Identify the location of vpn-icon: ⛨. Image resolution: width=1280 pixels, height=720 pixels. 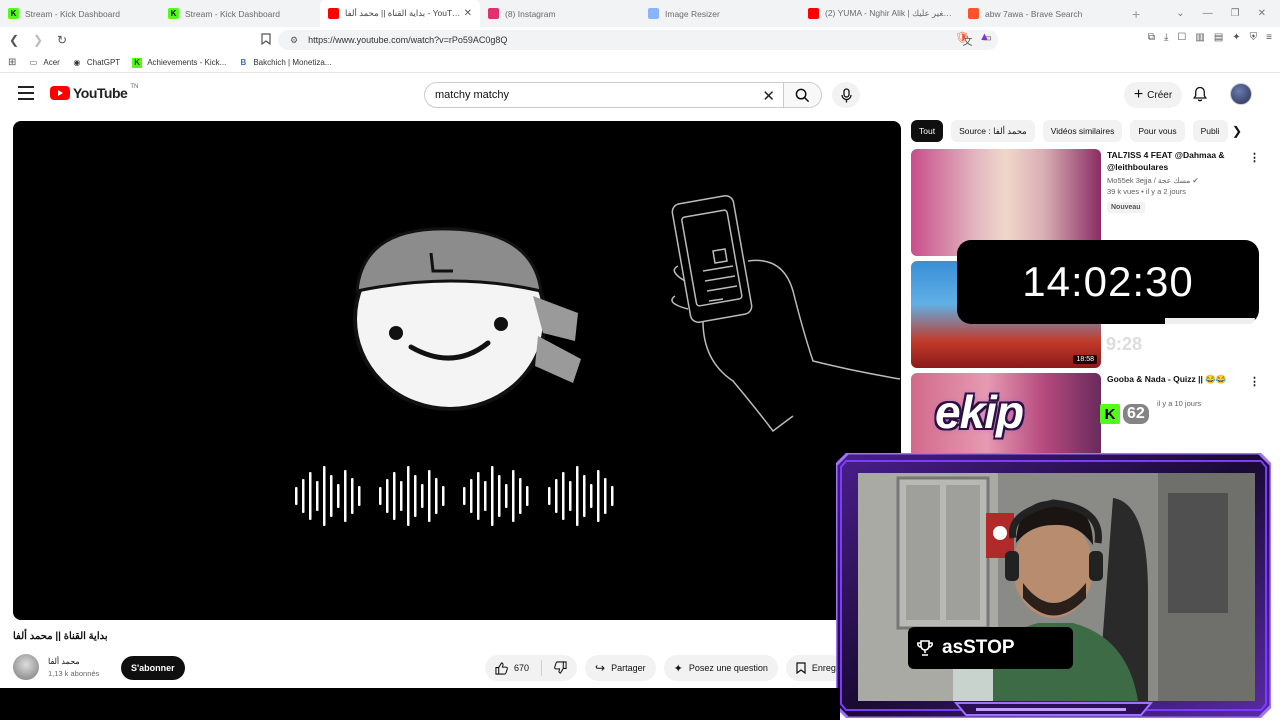
(1254, 37).